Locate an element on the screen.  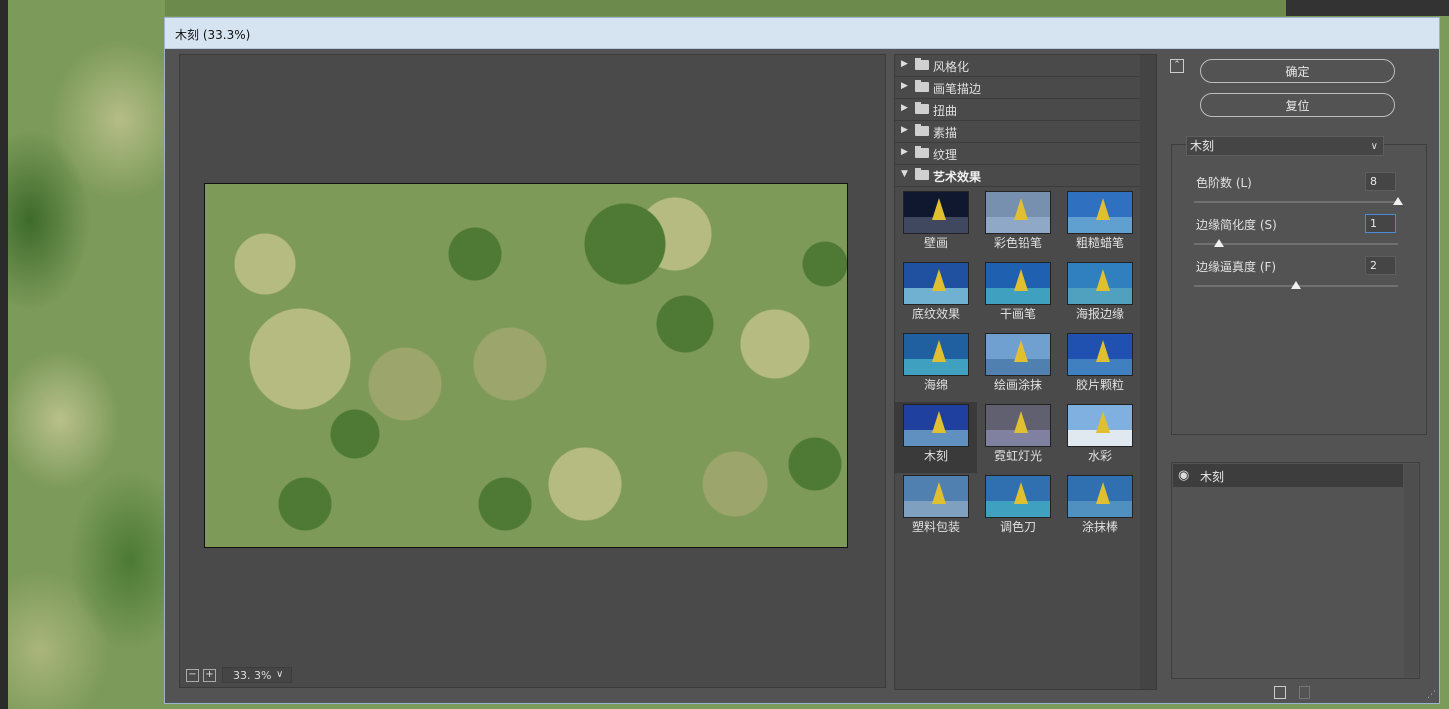
filter-category-2: ▶ 扭曲 is located at coordinates (1017, 110).